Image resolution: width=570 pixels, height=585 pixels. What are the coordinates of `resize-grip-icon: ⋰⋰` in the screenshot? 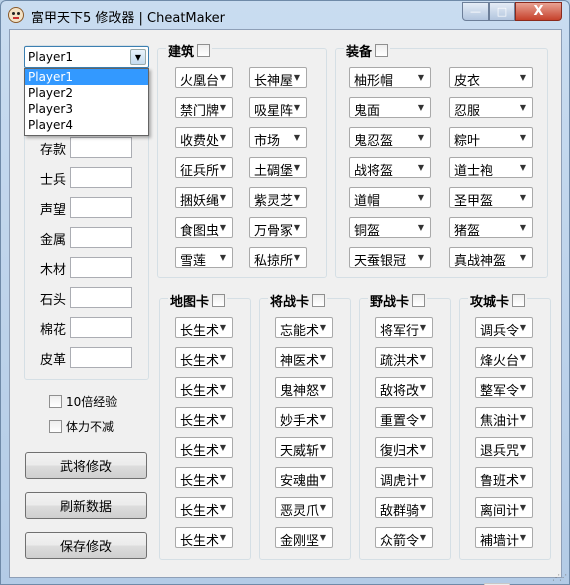 It's located at (559, 577).